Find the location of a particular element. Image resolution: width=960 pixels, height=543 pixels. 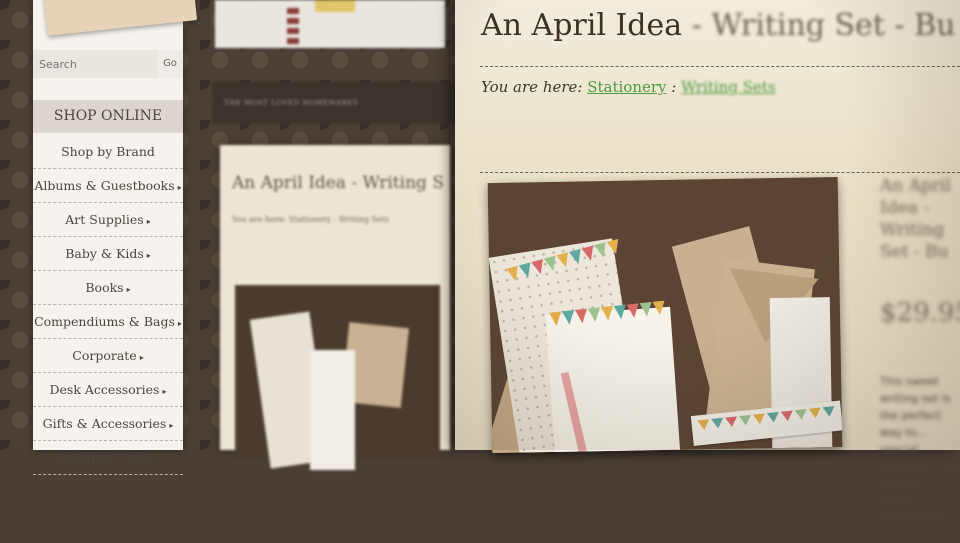

menu-item: Art Supplies ▸ is located at coordinates (108, 220).